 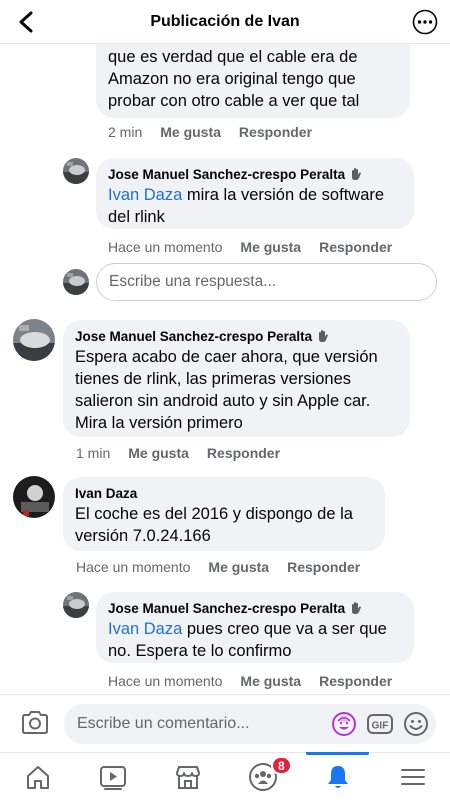 What do you see at coordinates (226, 357) in the screenshot?
I see `comment-text: Espera acabo de caer ahora, que versión` at bounding box center [226, 357].